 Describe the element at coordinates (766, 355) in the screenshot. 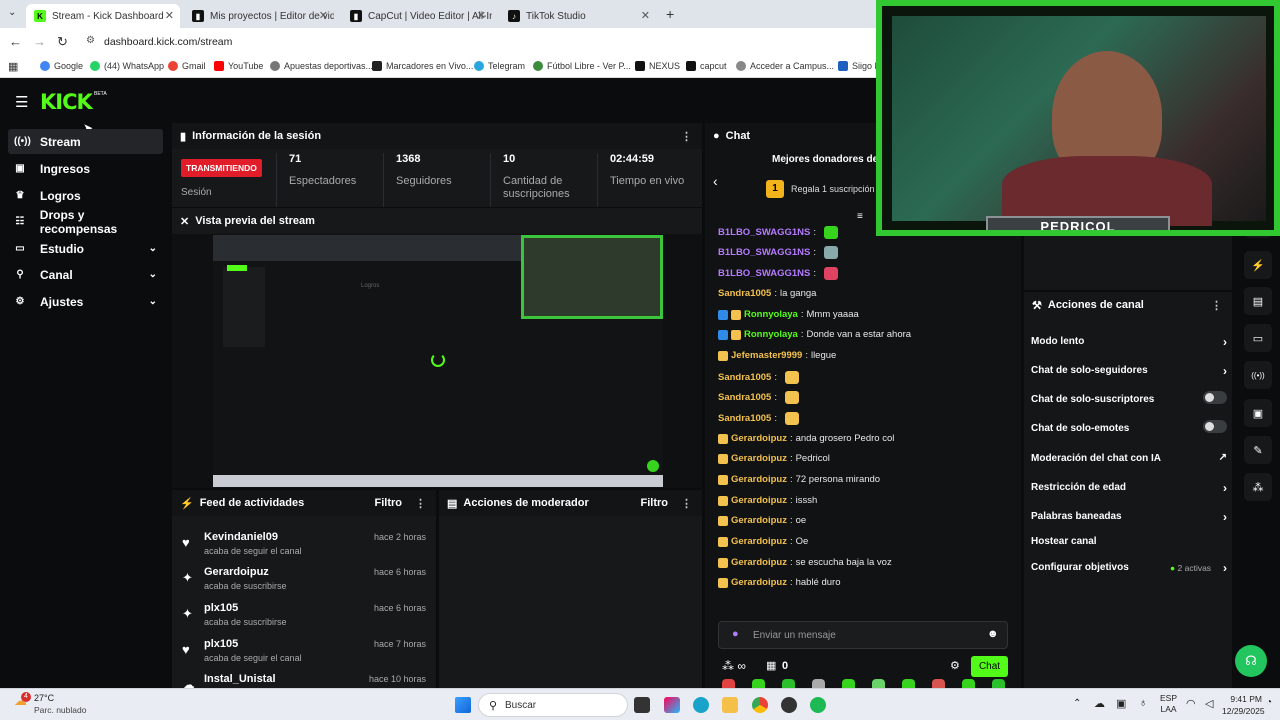

I see `chat-username: Jefemaster9999` at that location.